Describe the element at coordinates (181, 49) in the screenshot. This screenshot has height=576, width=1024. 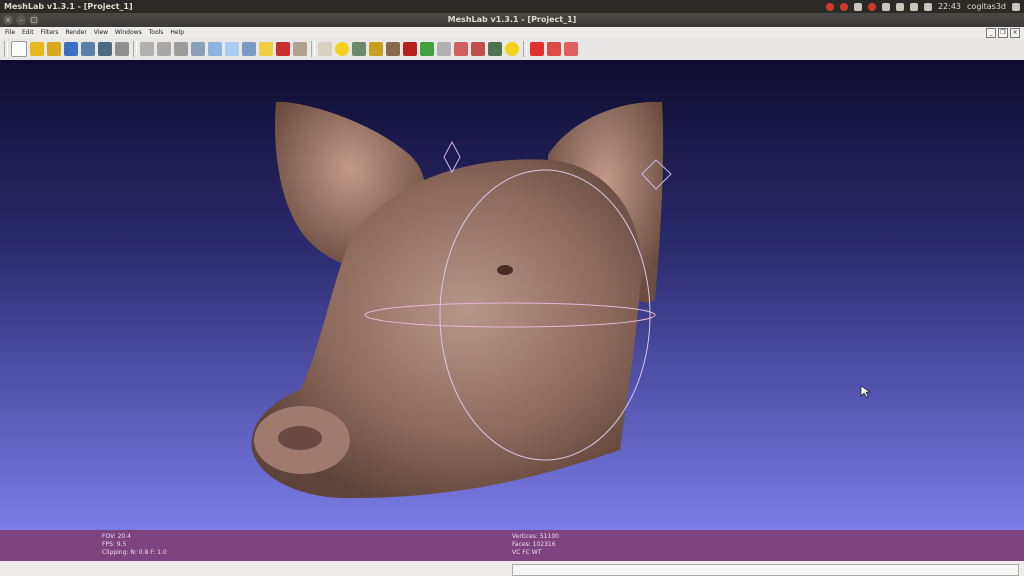
I see `wireframe-icon` at that location.